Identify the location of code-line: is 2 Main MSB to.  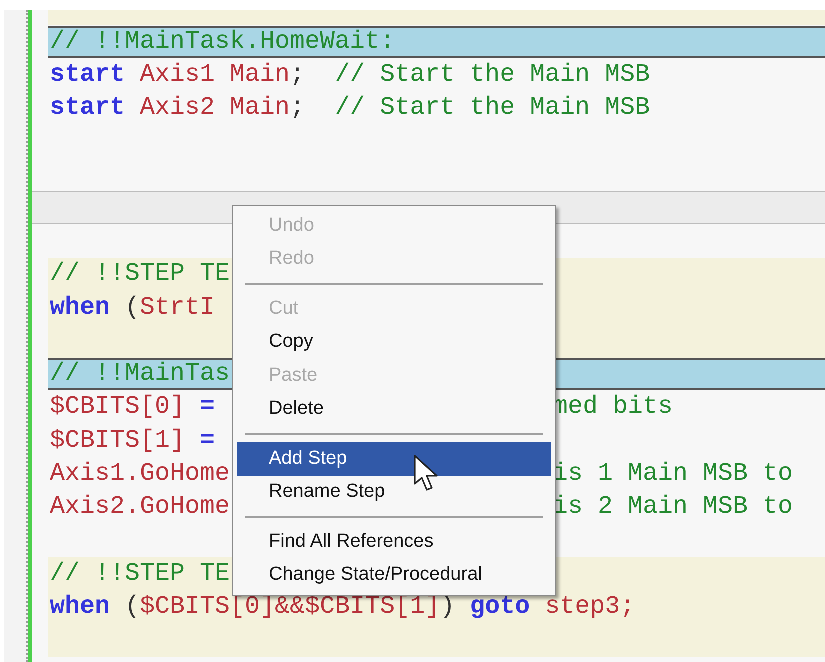
(673, 507).